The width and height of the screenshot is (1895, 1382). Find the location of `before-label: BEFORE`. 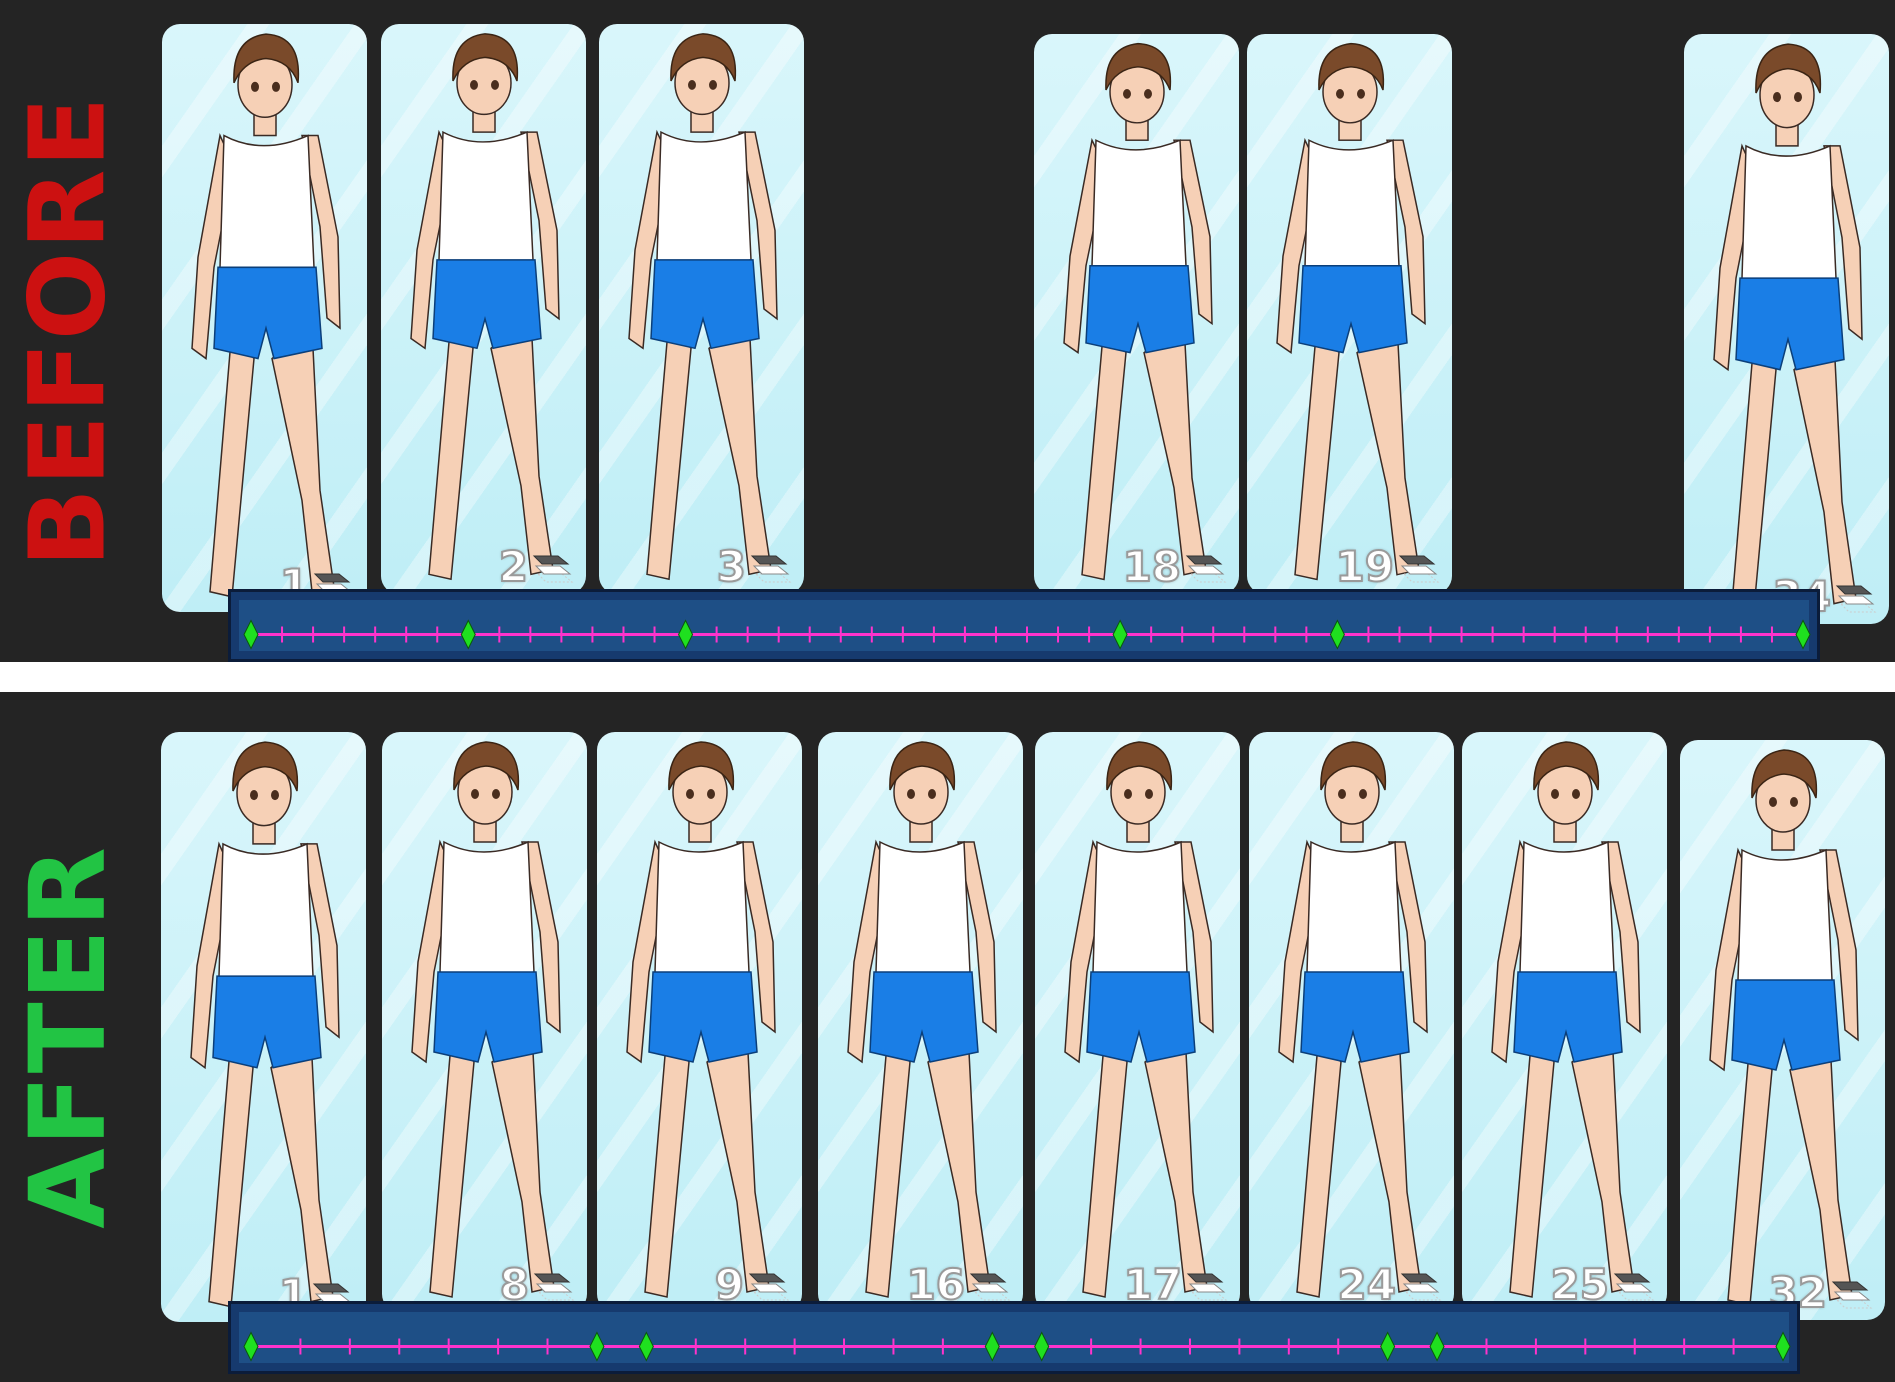

before-label: BEFORE is located at coordinates (67, 331).